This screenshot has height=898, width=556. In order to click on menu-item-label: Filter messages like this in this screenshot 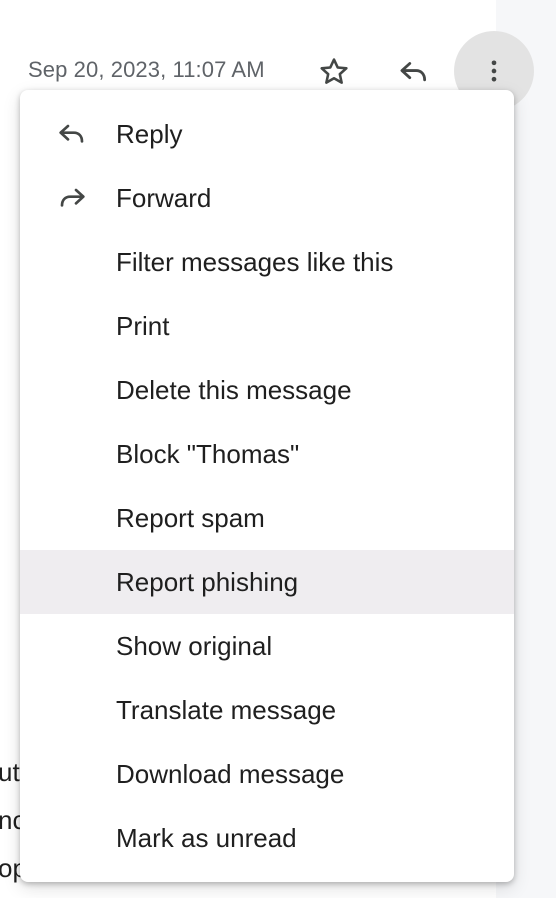, I will do `click(255, 261)`.